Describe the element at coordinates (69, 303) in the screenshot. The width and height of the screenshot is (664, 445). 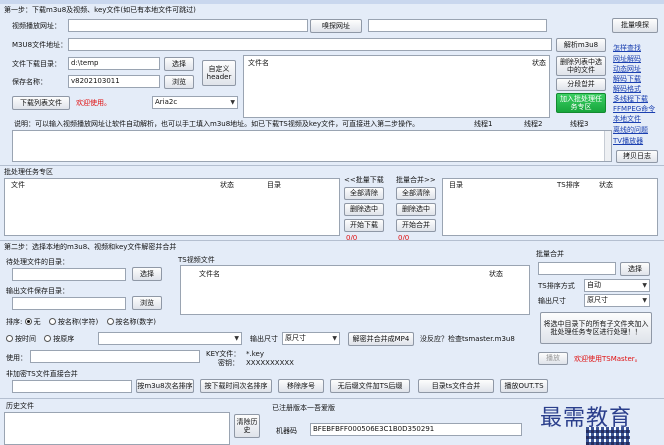
I see `output-dir-input` at that location.